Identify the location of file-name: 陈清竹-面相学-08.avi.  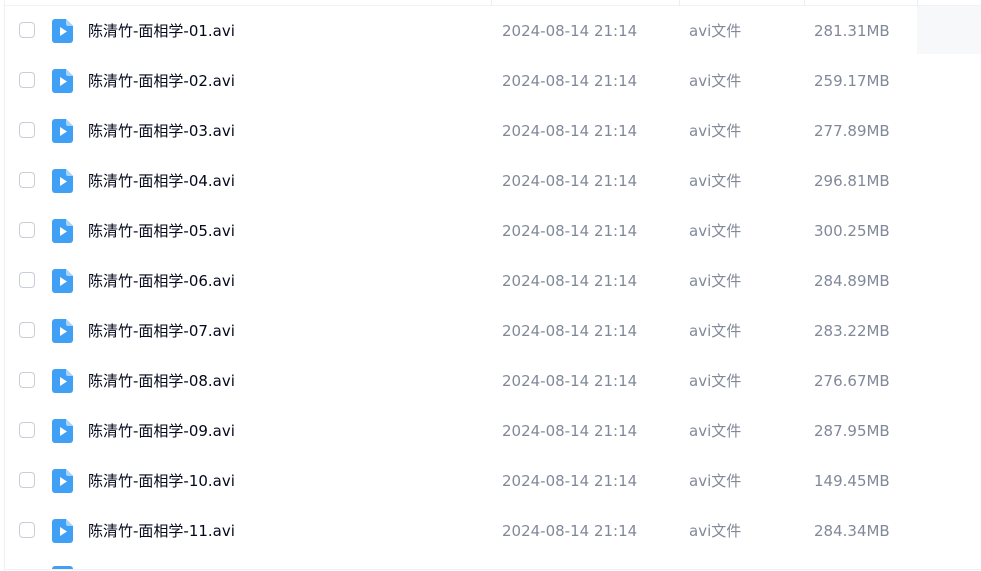
(161, 381).